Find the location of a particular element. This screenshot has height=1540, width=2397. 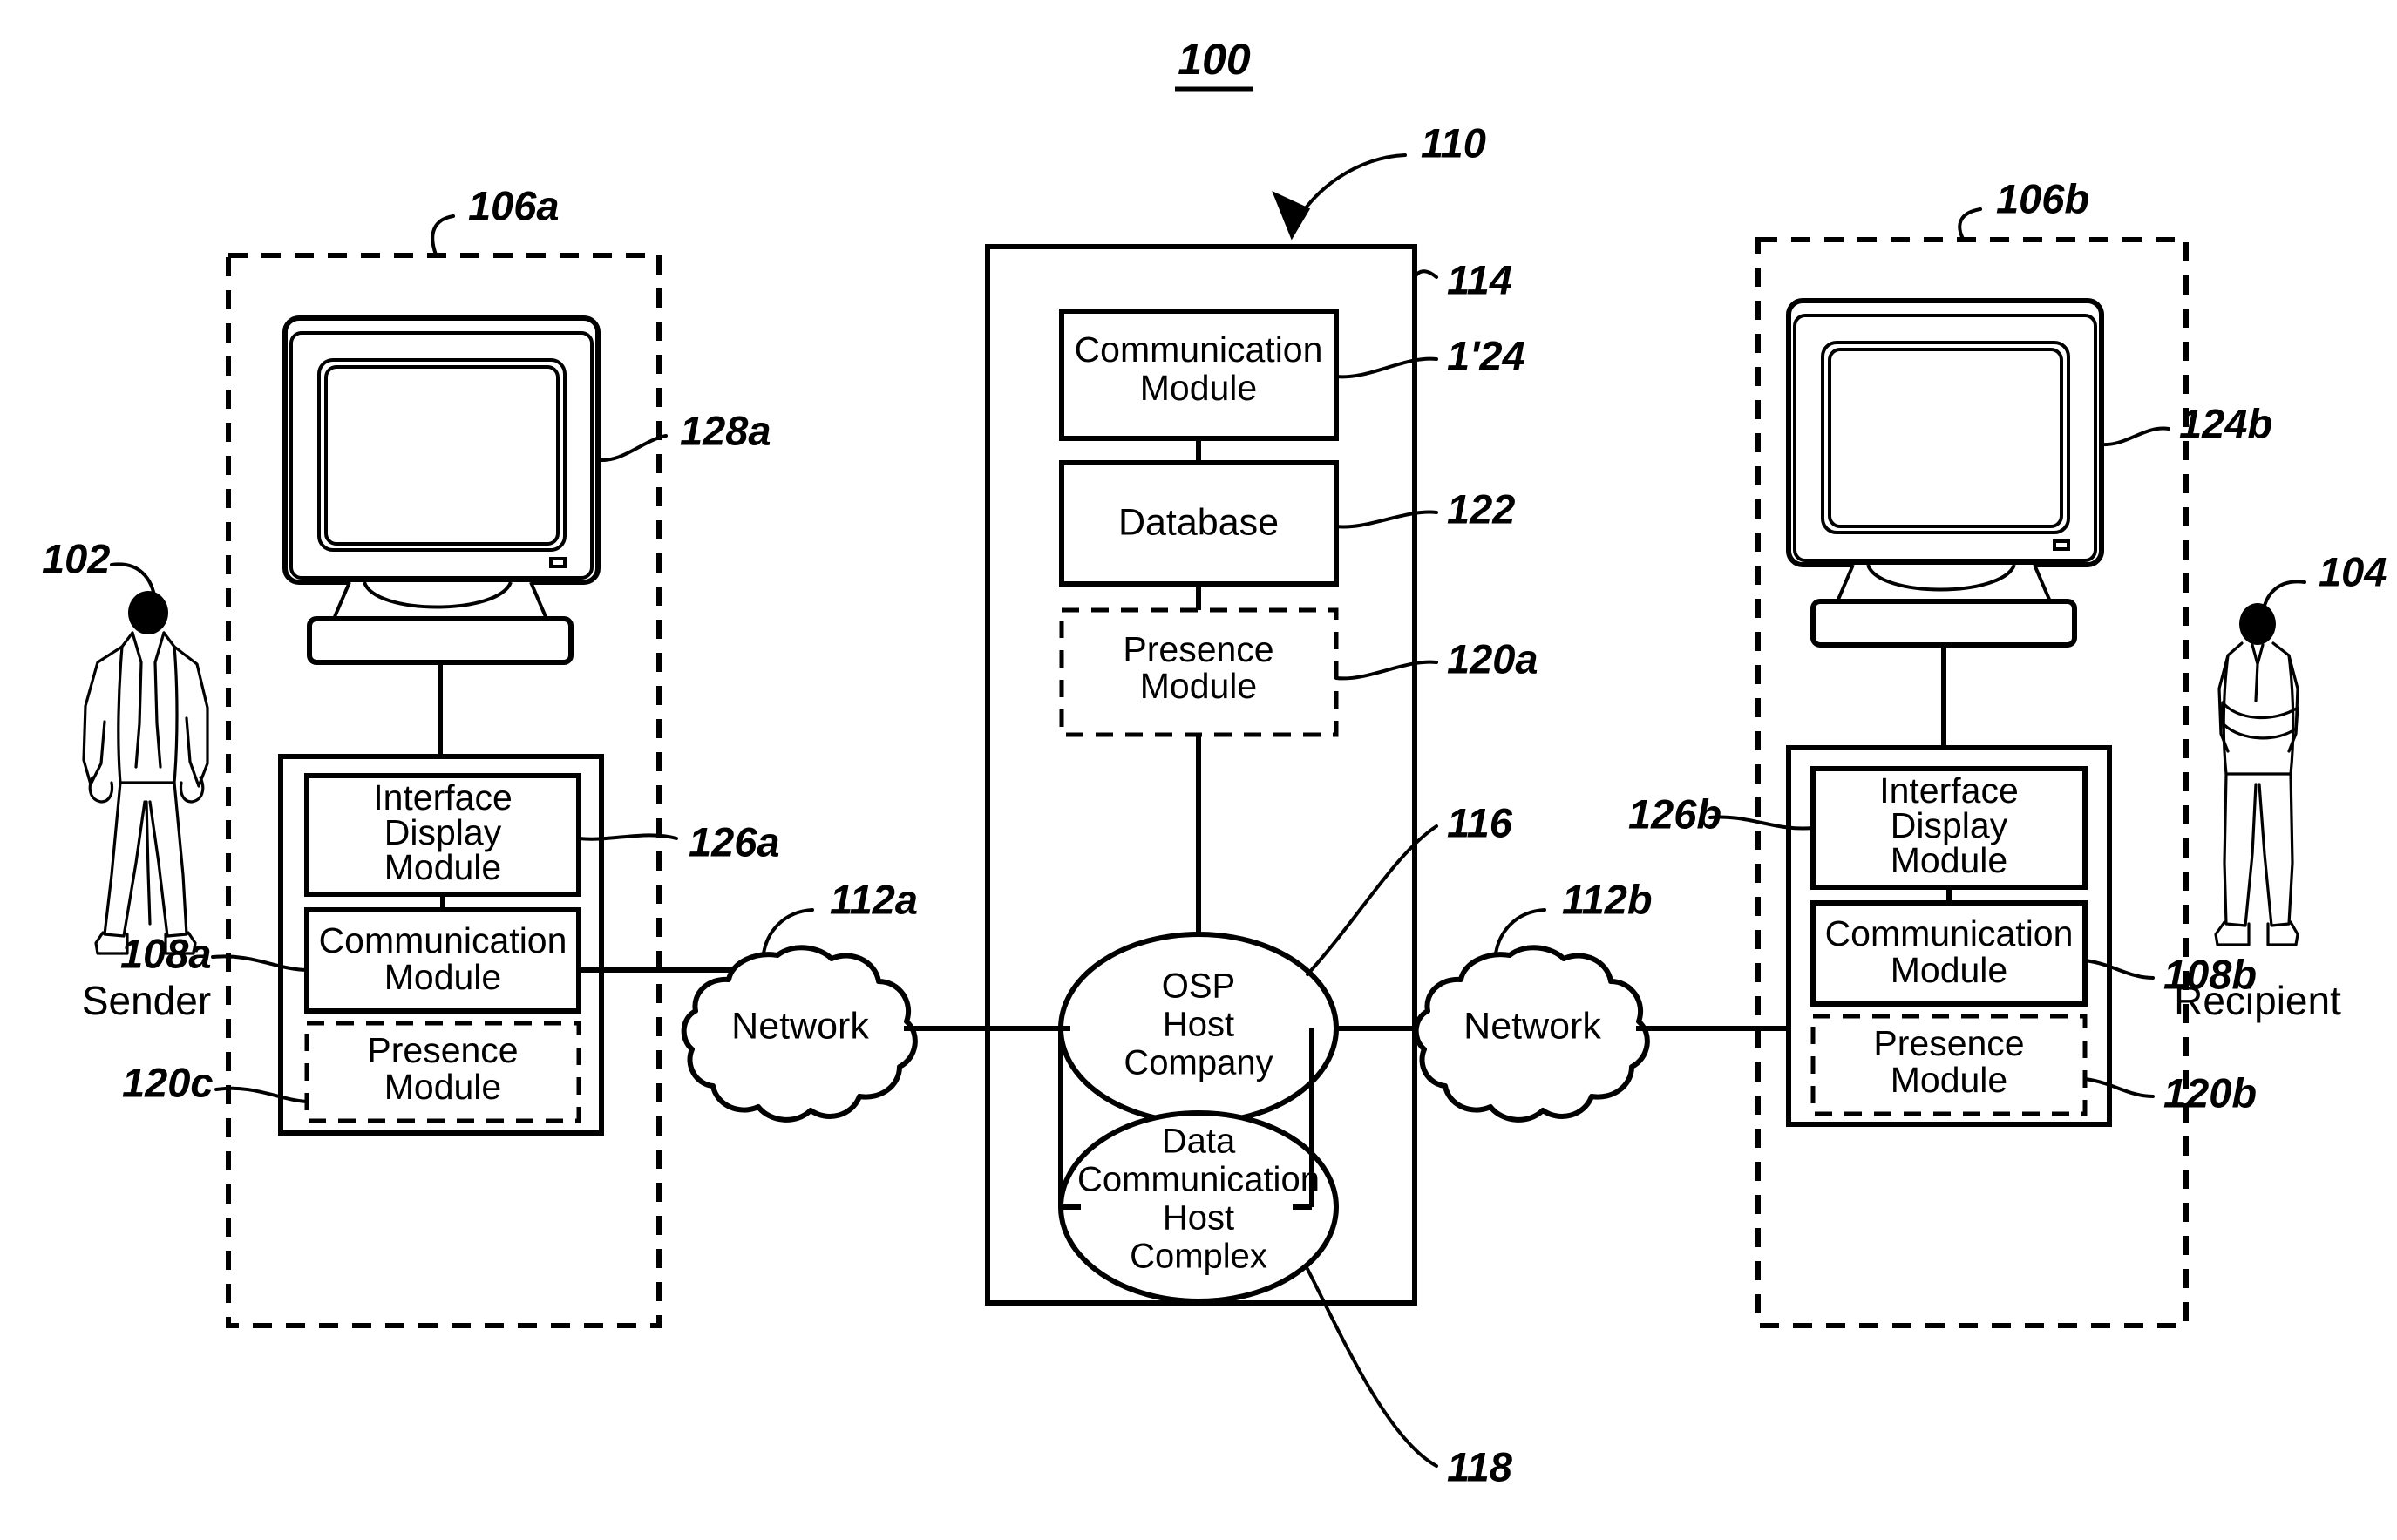

system-ref-arrowhead is located at coordinates (1291, 216).